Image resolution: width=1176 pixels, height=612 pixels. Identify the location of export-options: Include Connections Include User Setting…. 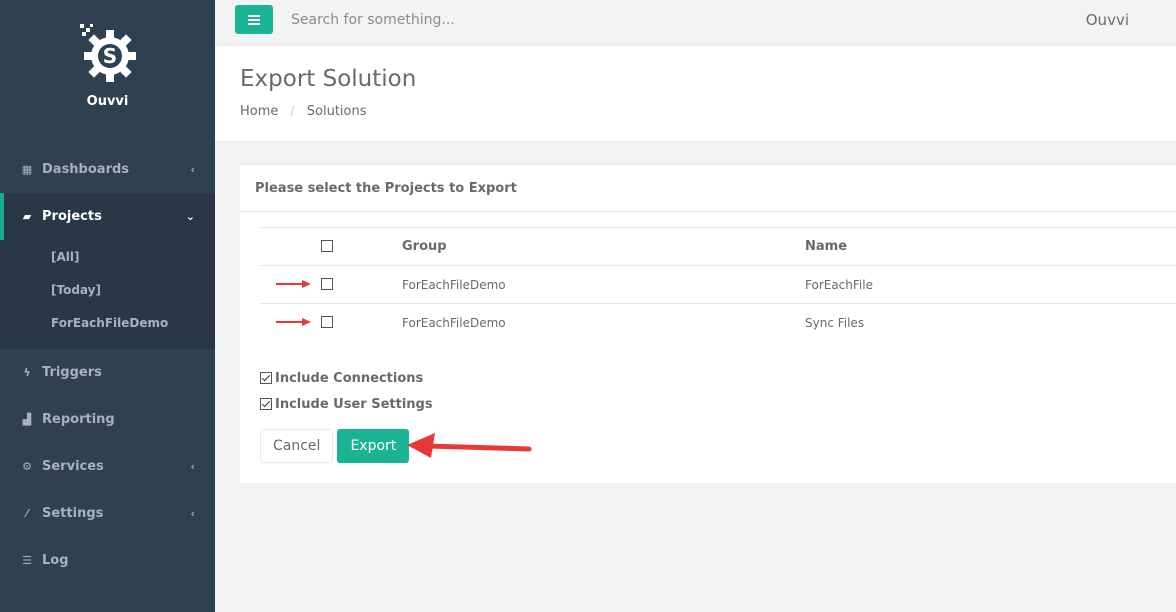
(346, 391).